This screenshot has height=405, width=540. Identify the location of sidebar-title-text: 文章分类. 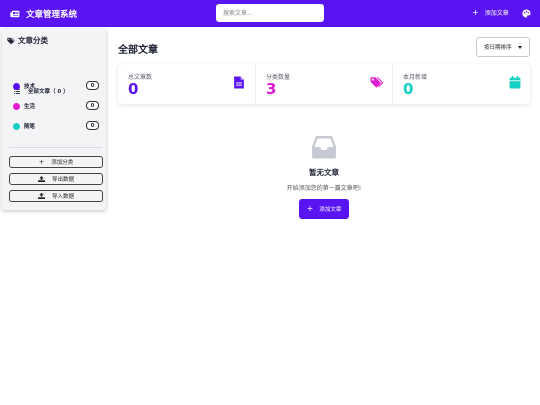
(33, 40).